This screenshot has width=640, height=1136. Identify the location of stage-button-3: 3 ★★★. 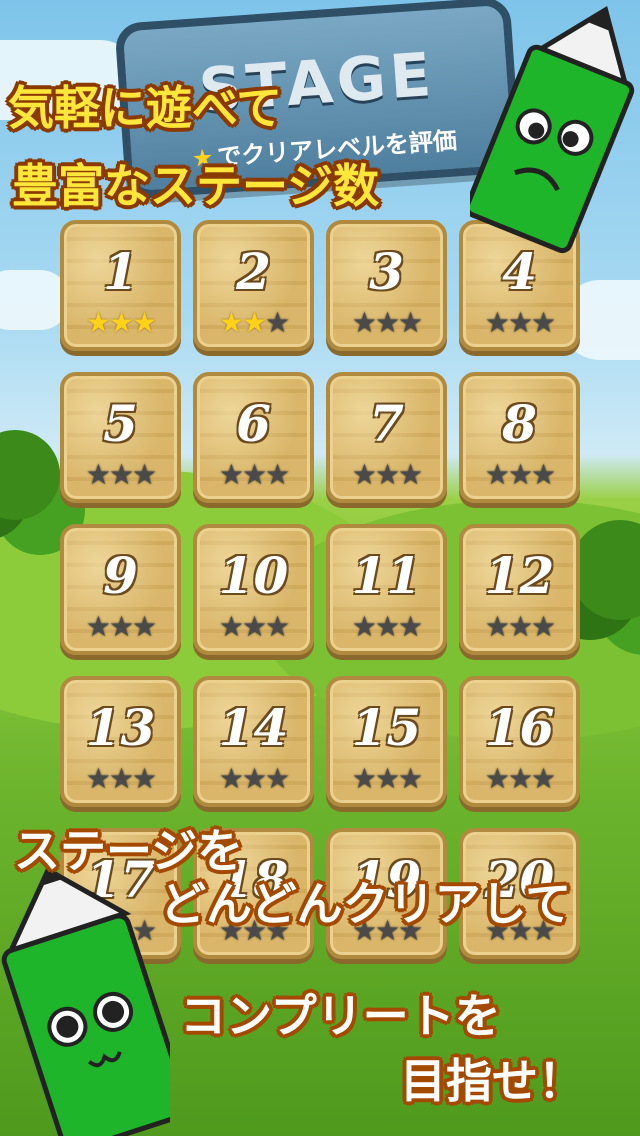
(386, 285).